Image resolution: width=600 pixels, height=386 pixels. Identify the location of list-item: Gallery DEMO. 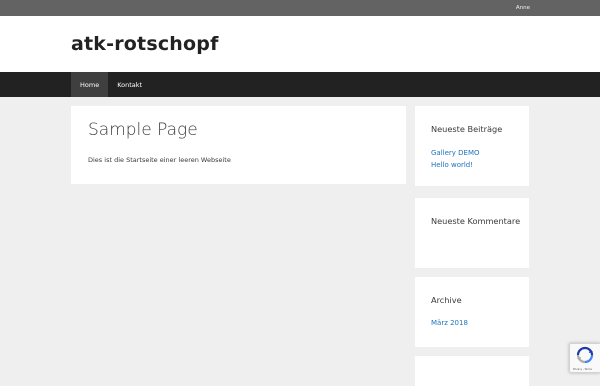
(455, 153).